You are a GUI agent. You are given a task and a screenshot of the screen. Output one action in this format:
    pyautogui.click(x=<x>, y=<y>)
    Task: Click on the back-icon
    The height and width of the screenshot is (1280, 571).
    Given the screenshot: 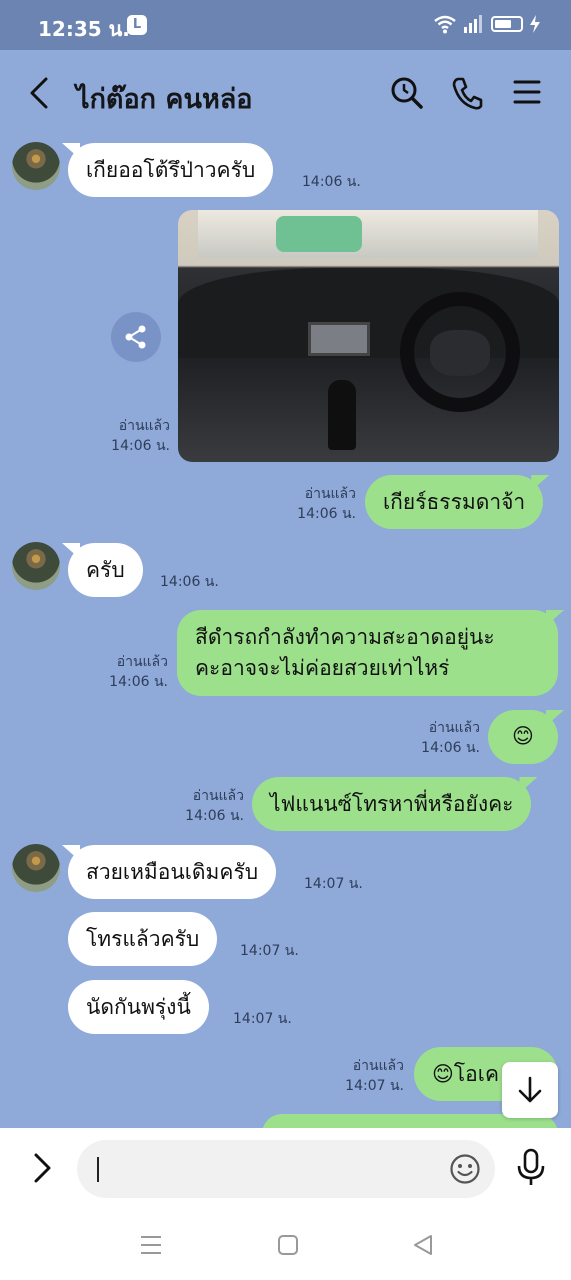 What is the action you would take?
    pyautogui.click(x=423, y=1245)
    